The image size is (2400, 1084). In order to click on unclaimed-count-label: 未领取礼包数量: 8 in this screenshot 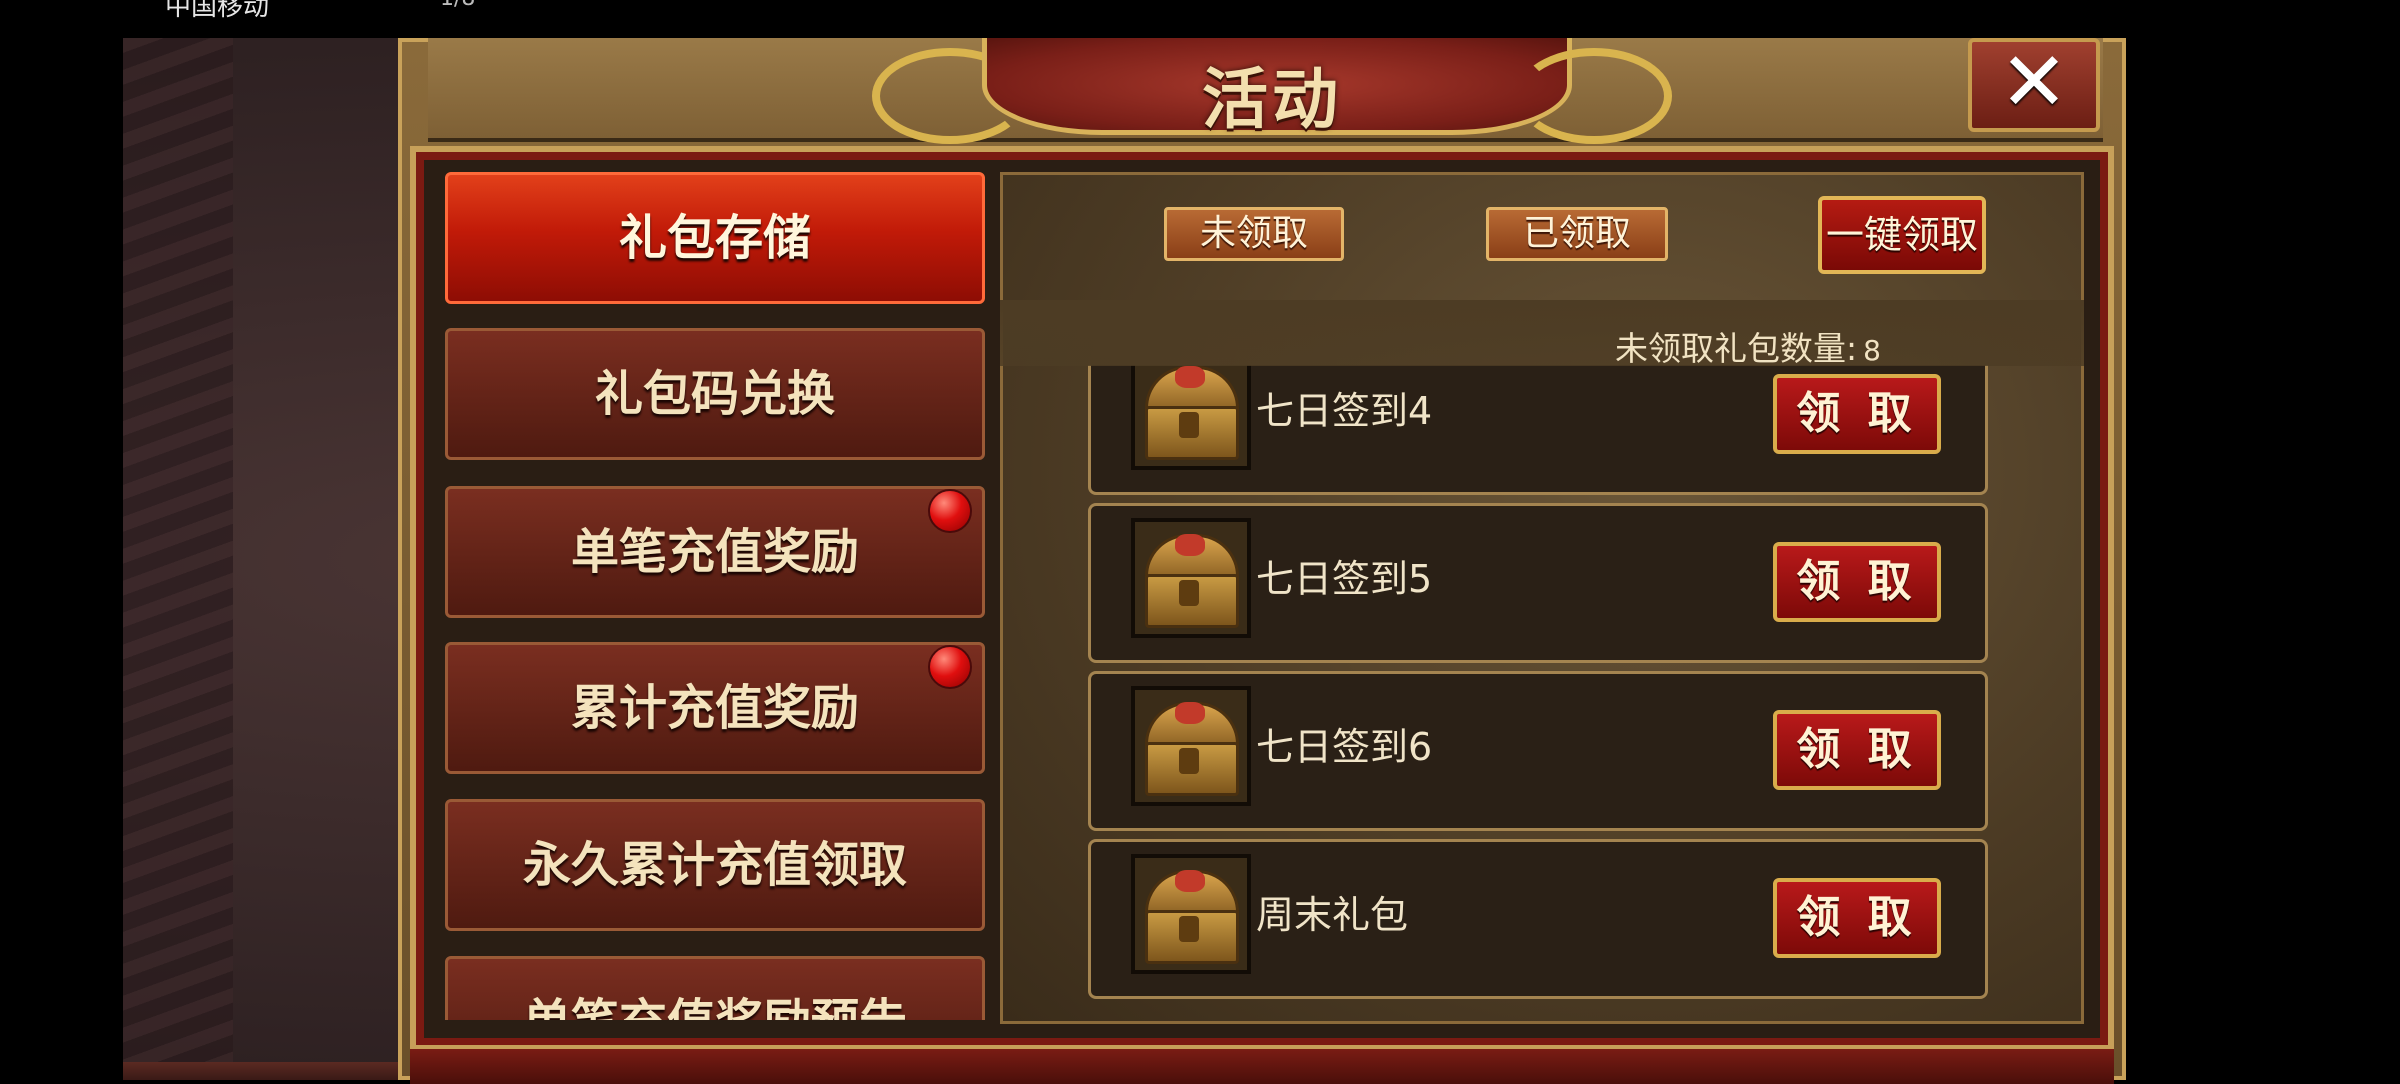, I will do `click(1748, 346)`.